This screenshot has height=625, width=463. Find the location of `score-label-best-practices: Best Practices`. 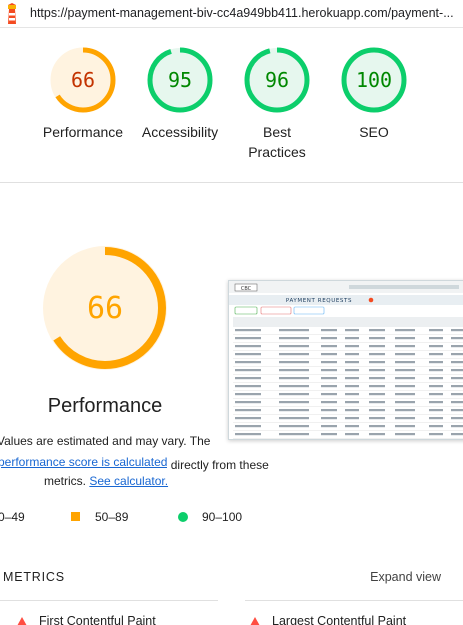

score-label-best-practices: Best Practices is located at coordinates (277, 142).